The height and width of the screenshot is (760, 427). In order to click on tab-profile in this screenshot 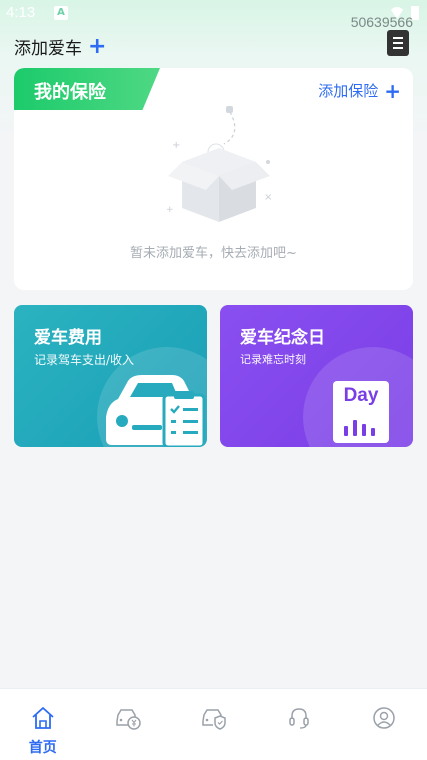, I will do `click(384, 724)`.